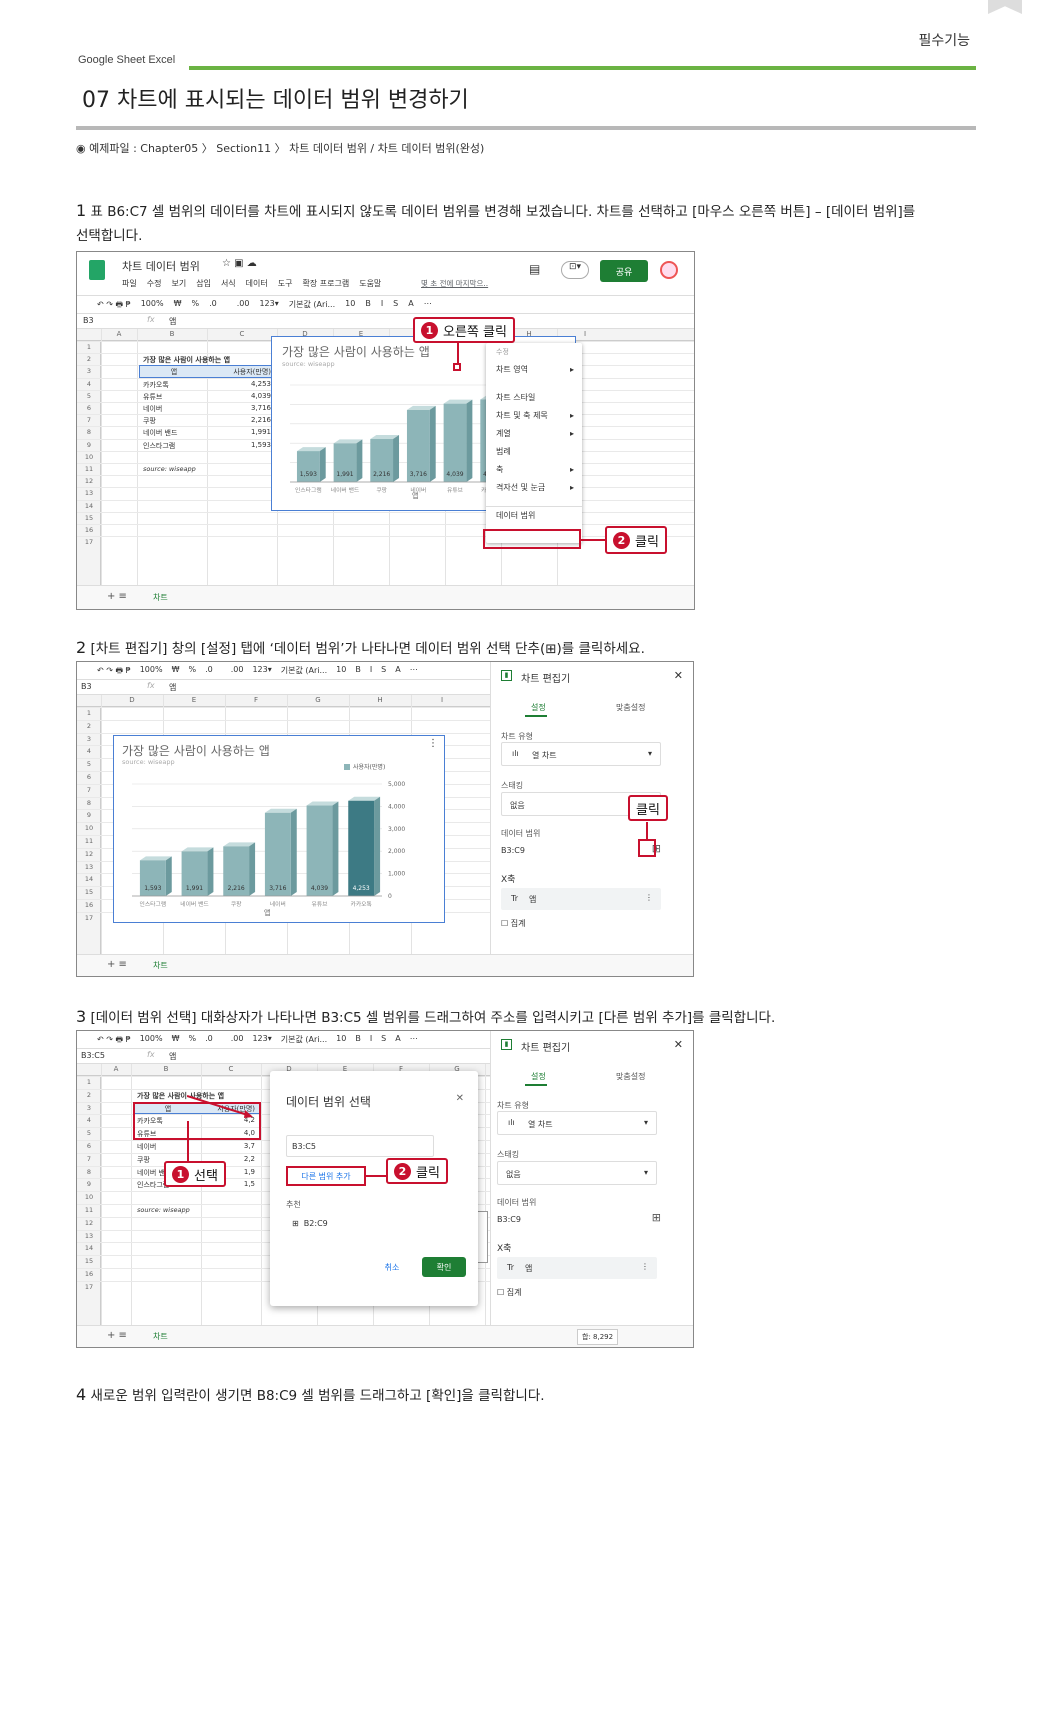  What do you see at coordinates (581, 754) in the screenshot?
I see `chart-type-select: ılı 열 차트 ▾` at bounding box center [581, 754].